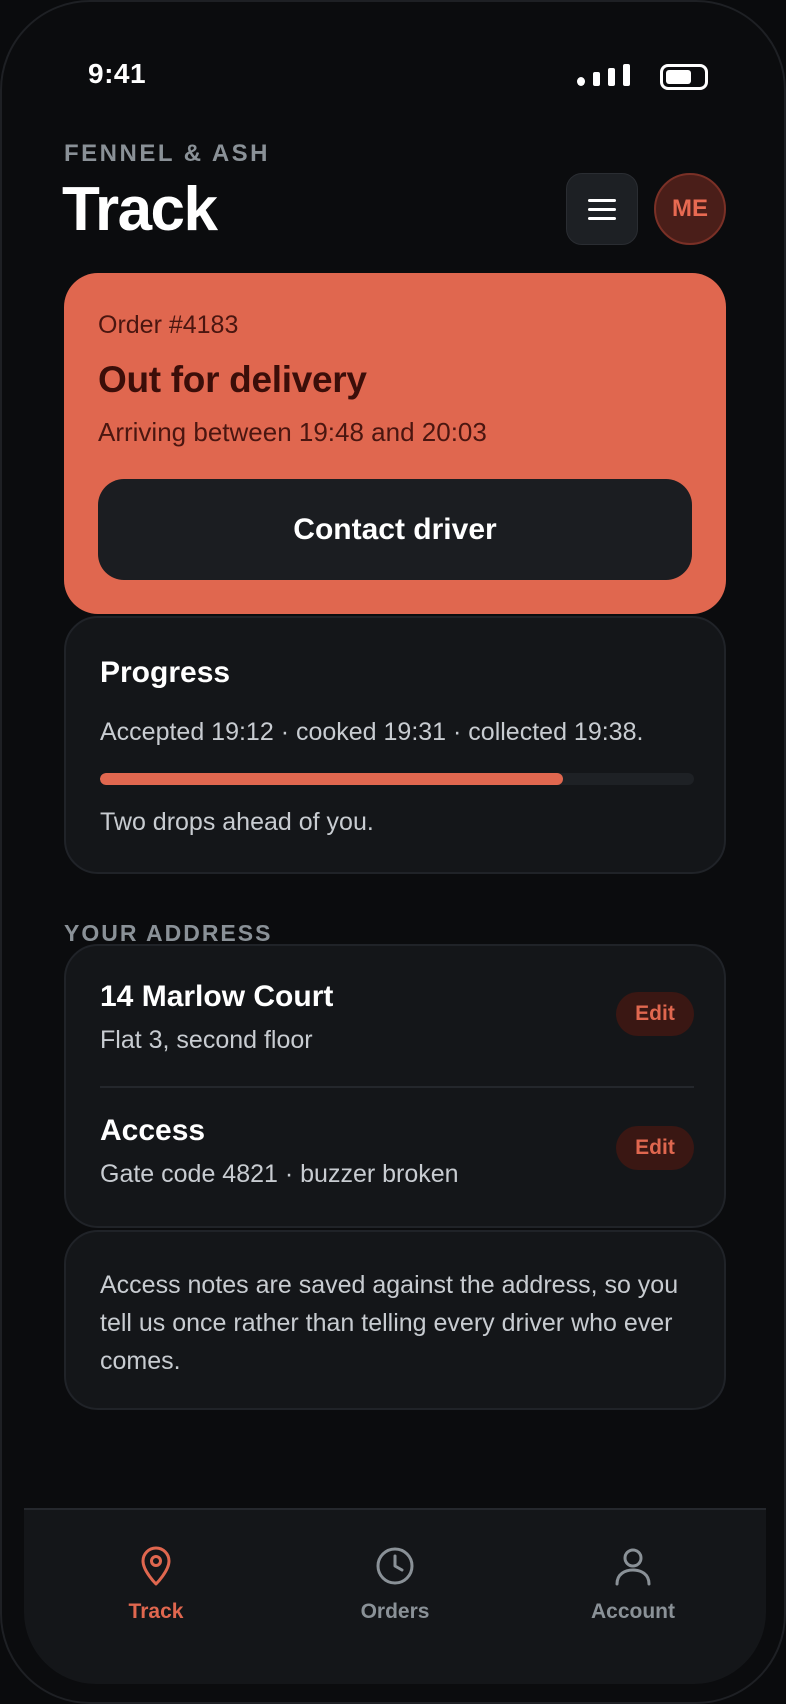 The width and height of the screenshot is (786, 1704). What do you see at coordinates (237, 822) in the screenshot?
I see `drops-ahead: Two drops ahead of you.` at bounding box center [237, 822].